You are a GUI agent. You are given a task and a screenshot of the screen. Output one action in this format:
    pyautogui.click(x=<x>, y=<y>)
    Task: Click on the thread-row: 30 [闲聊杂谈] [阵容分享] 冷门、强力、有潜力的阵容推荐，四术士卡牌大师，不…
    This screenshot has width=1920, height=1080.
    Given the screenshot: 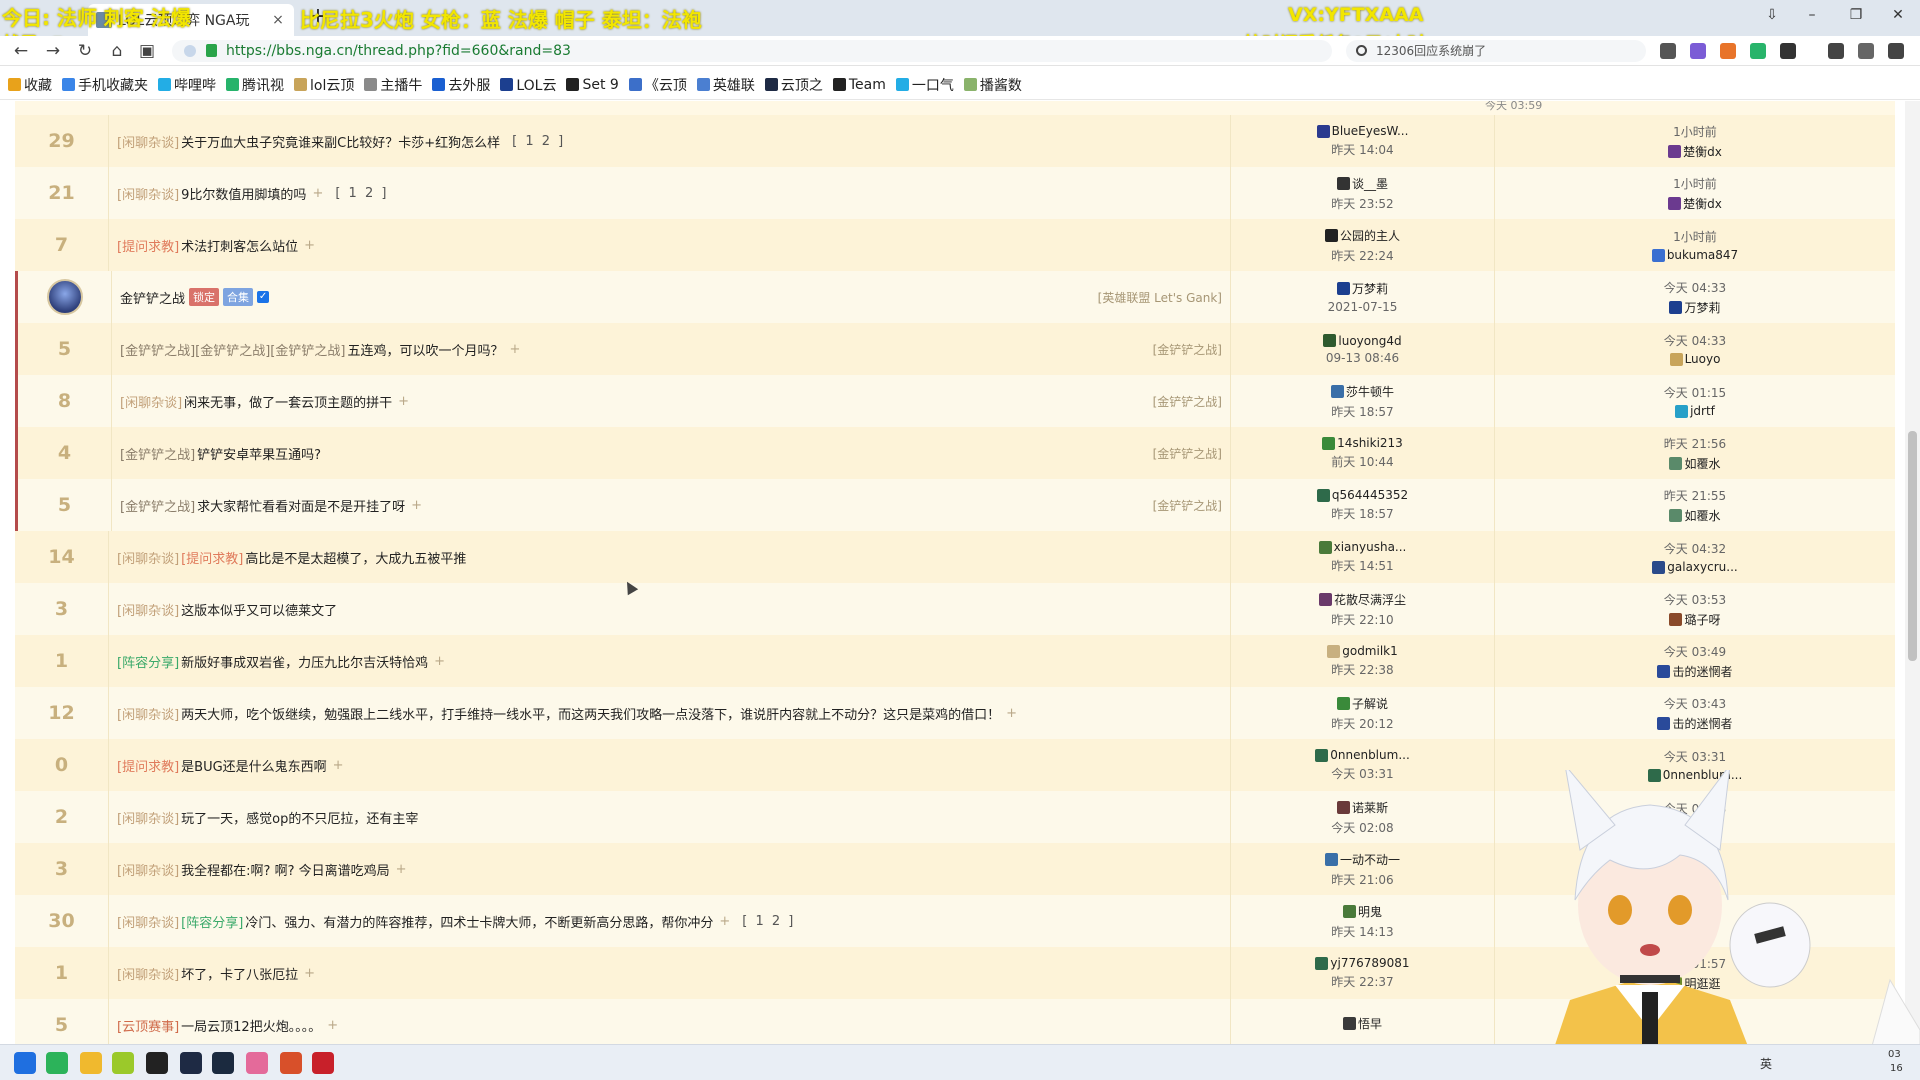 What is the action you would take?
    pyautogui.click(x=955, y=921)
    